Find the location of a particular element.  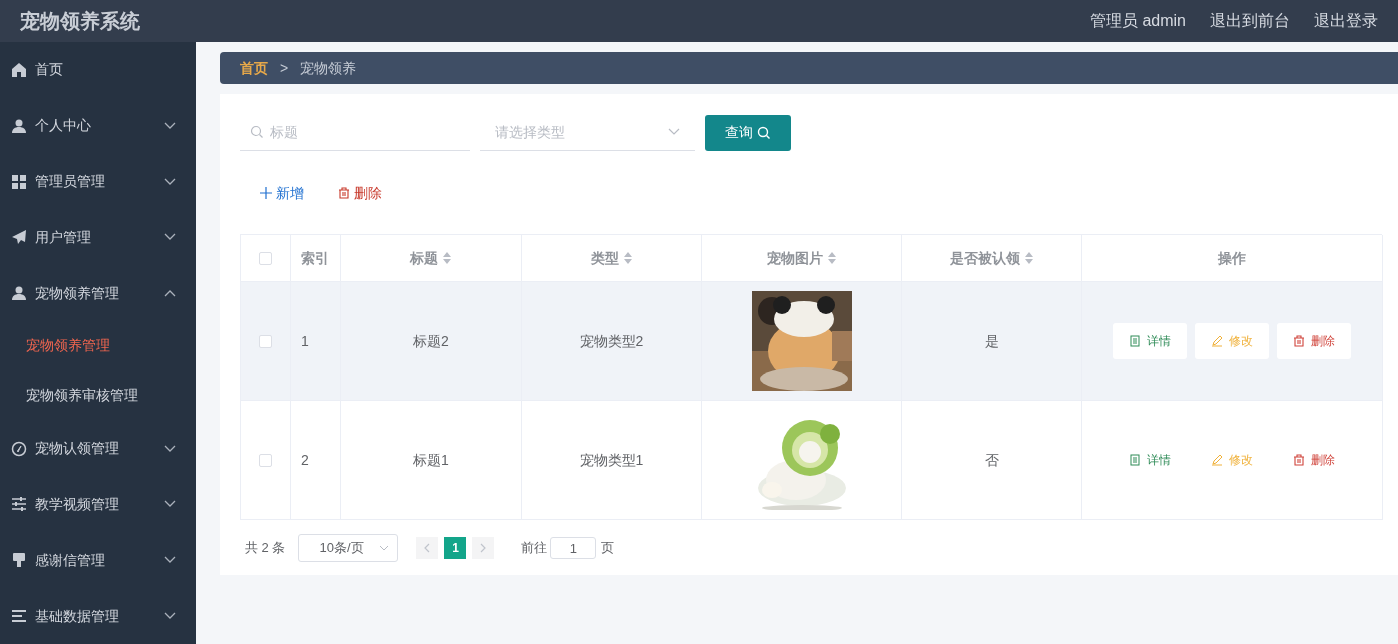

menu-item: 宠物领养管理 is located at coordinates (98, 293).